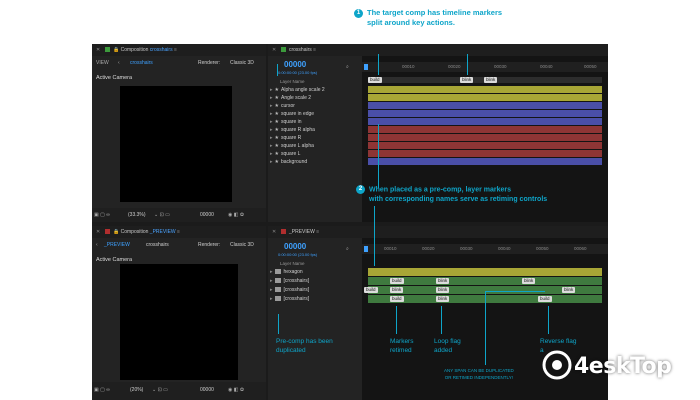 This screenshot has height=400, width=700. Describe the element at coordinates (141, 63) in the screenshot. I see `top-breadcrumb: crosshairs` at that location.